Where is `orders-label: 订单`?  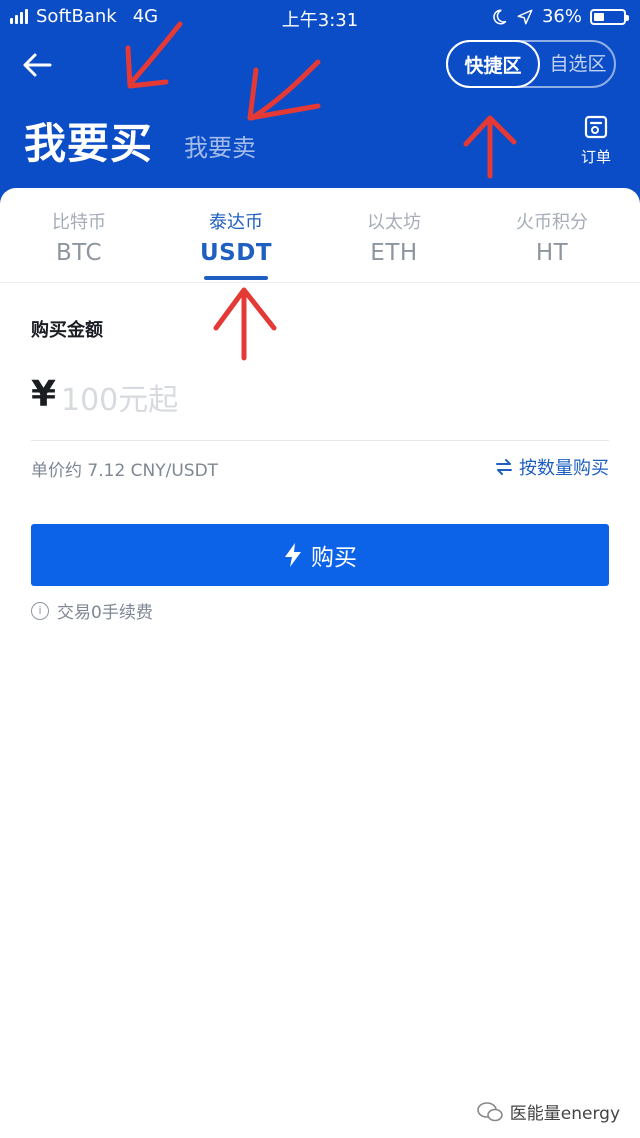
orders-label: 订单 is located at coordinates (595, 157).